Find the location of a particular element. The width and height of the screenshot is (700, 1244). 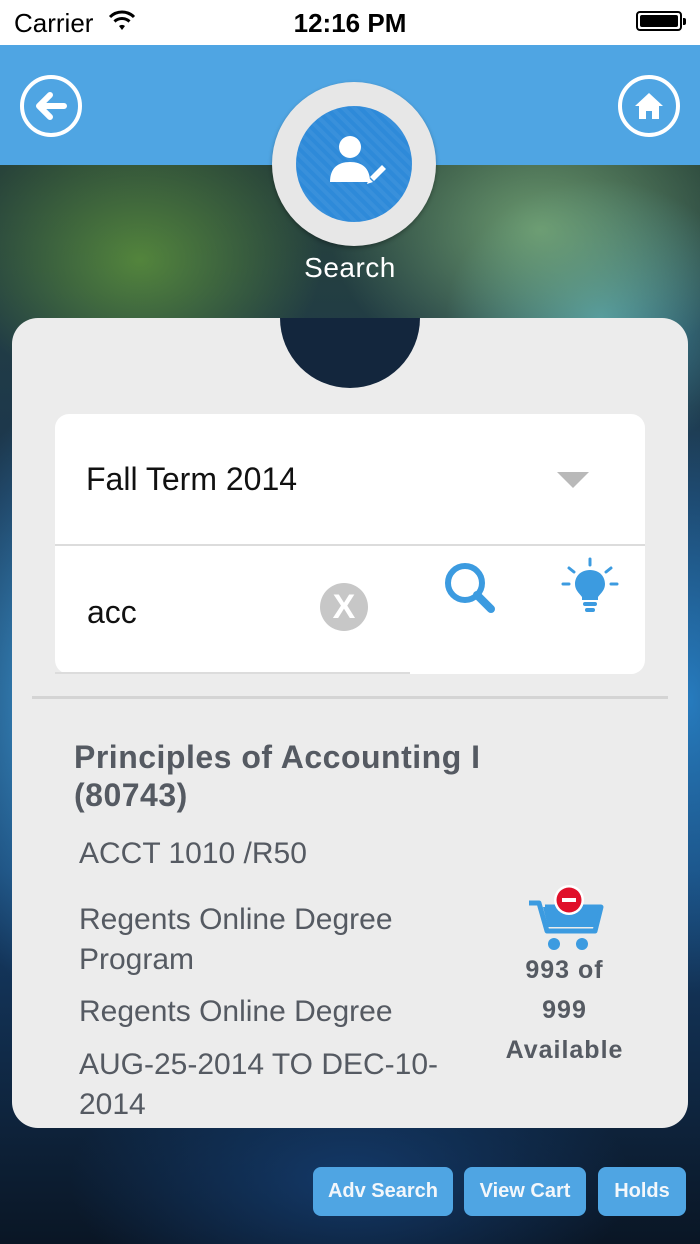

home-icon is located at coordinates (649, 106).